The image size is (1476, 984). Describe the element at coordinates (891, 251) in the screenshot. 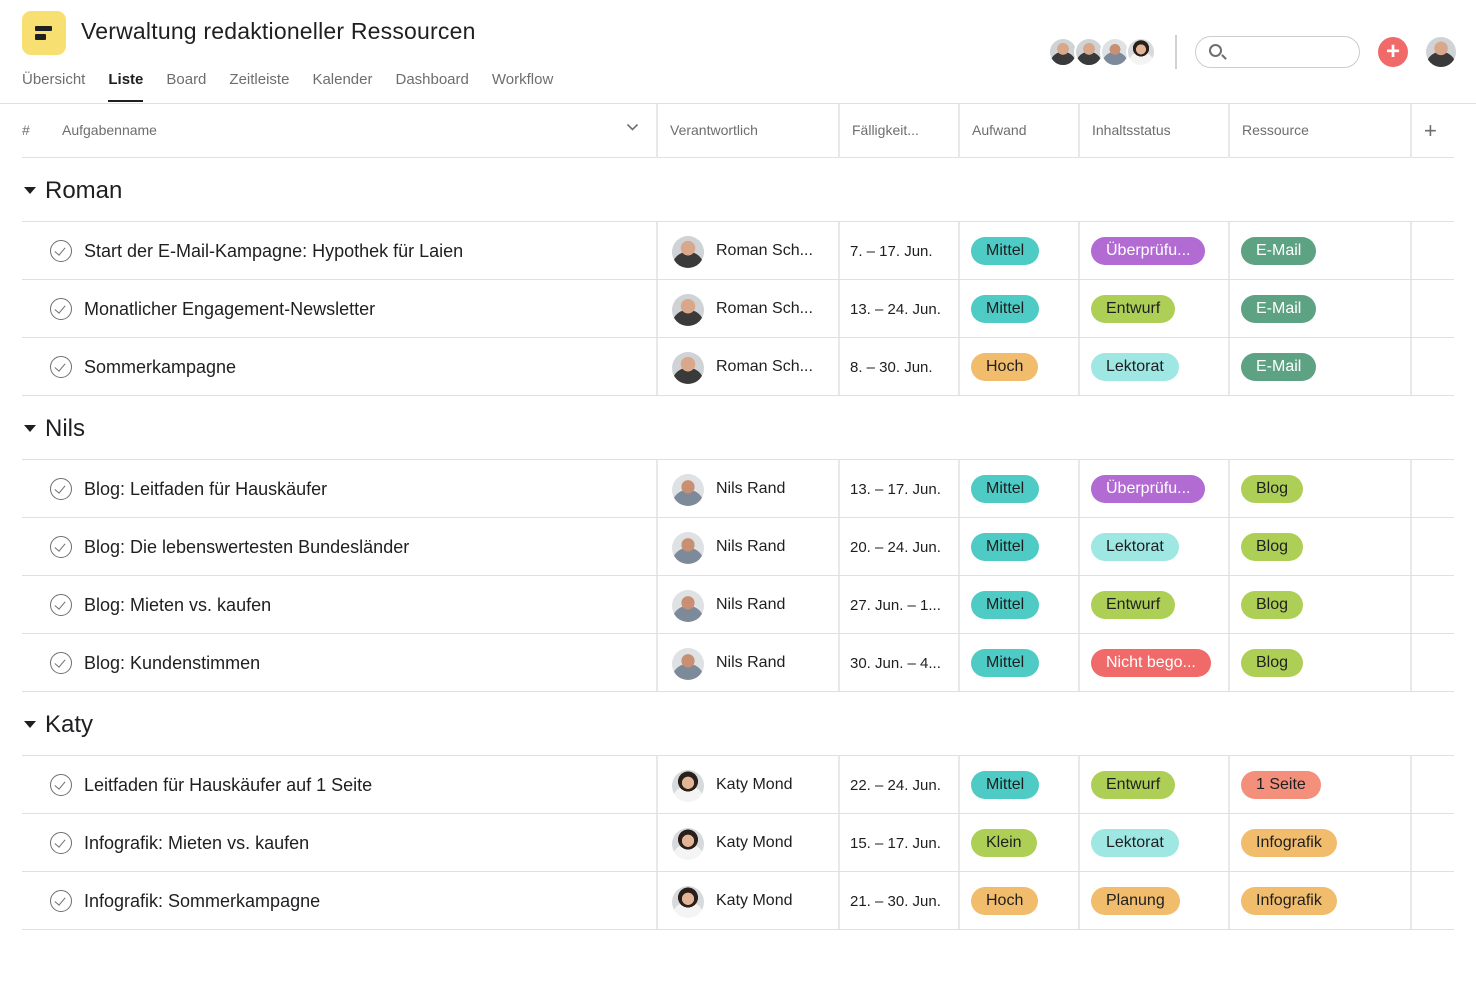

I see `due-date: 7. – 17. Jun.` at that location.